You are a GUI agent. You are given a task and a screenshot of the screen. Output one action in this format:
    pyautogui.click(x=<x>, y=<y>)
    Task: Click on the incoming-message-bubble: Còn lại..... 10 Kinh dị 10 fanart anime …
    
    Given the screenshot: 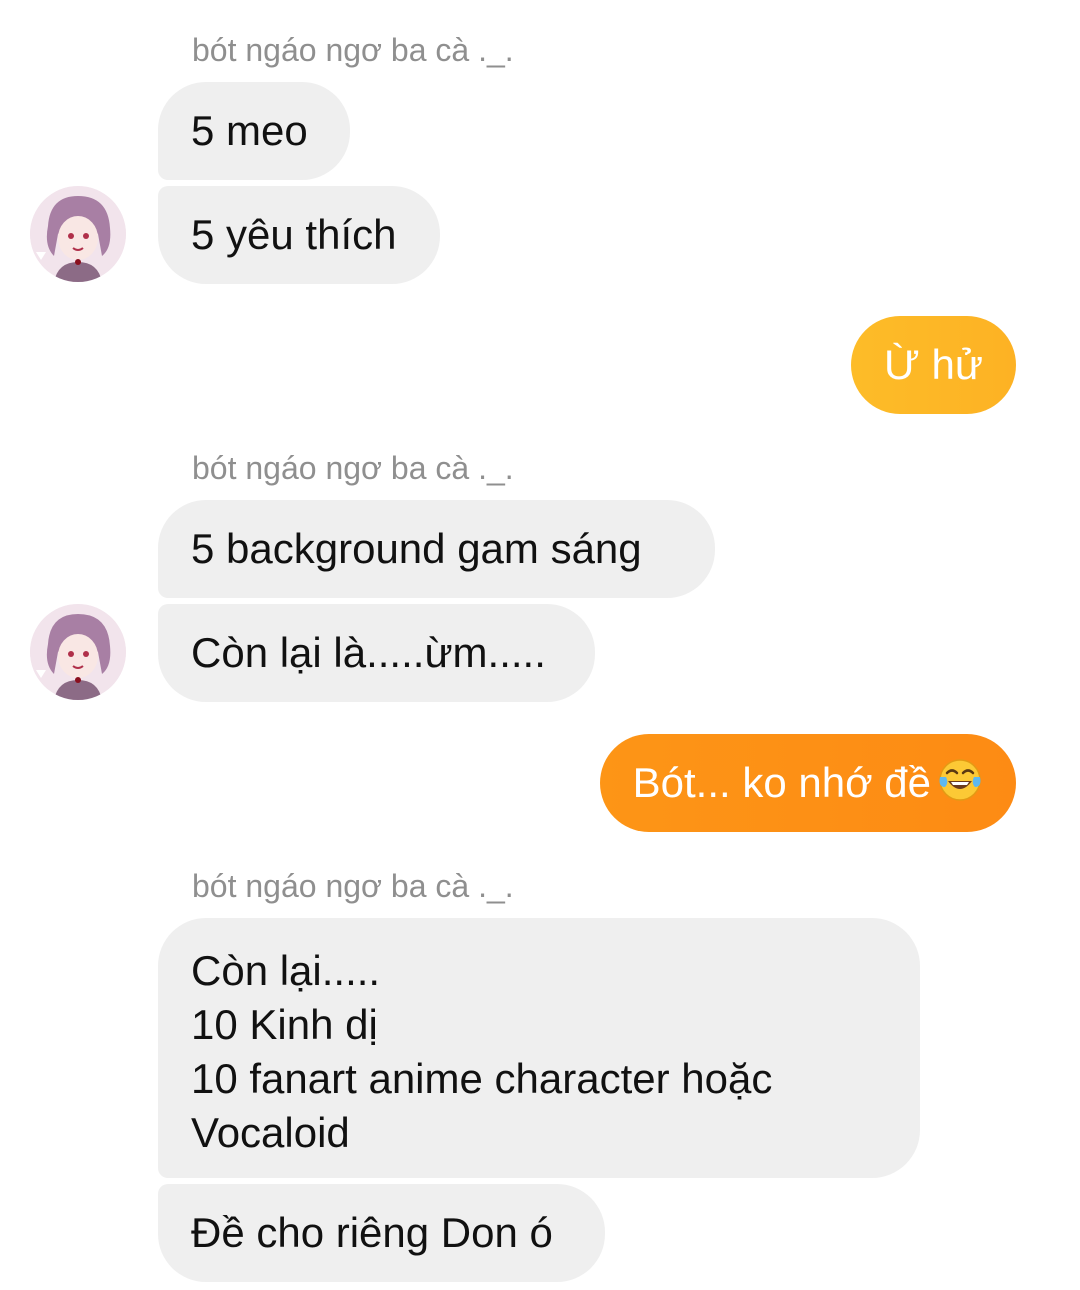 What is the action you would take?
    pyautogui.click(x=539, y=1048)
    